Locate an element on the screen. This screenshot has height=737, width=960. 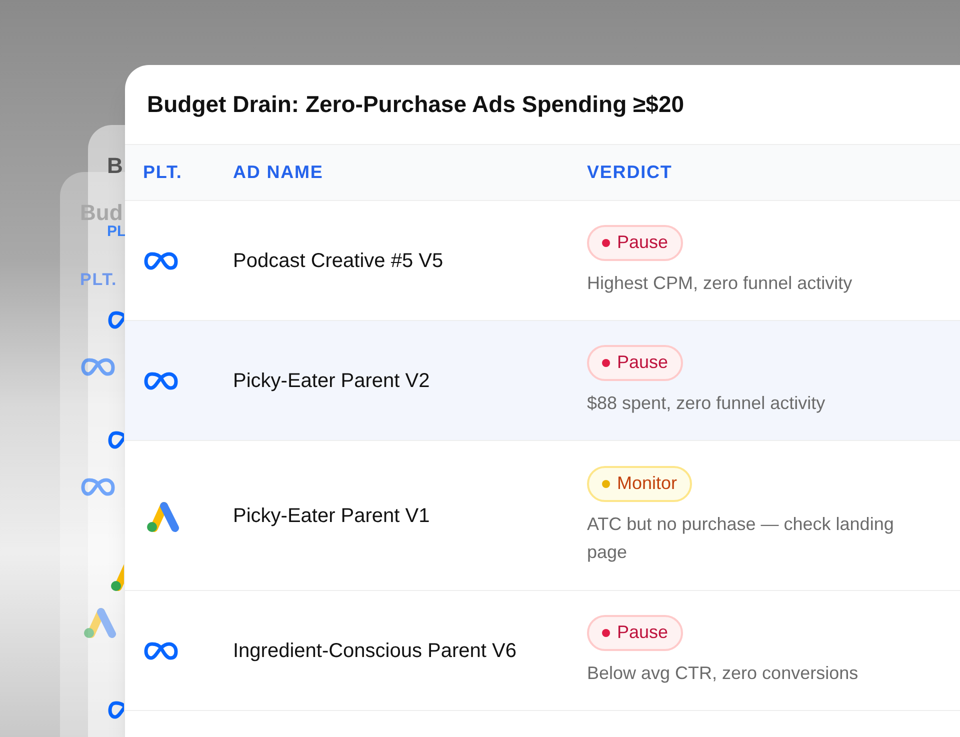
ad-name: Ingredient-Conscious Parent V6 is located at coordinates (374, 651).